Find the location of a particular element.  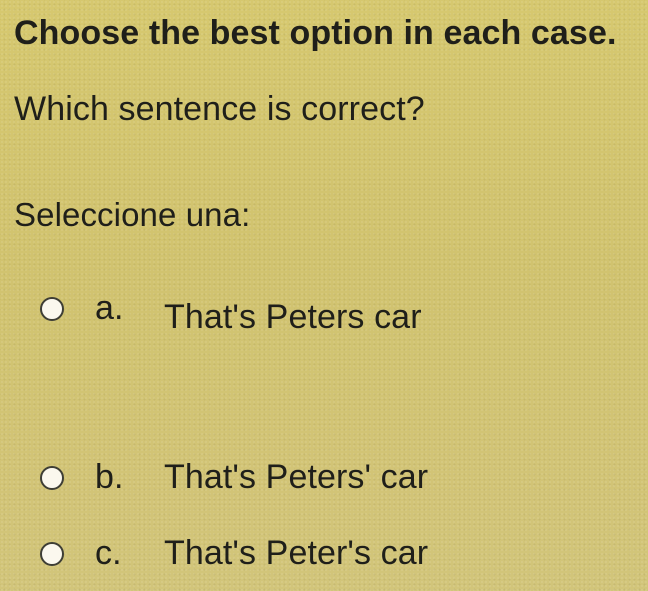

radio-button-a is located at coordinates (52, 309).